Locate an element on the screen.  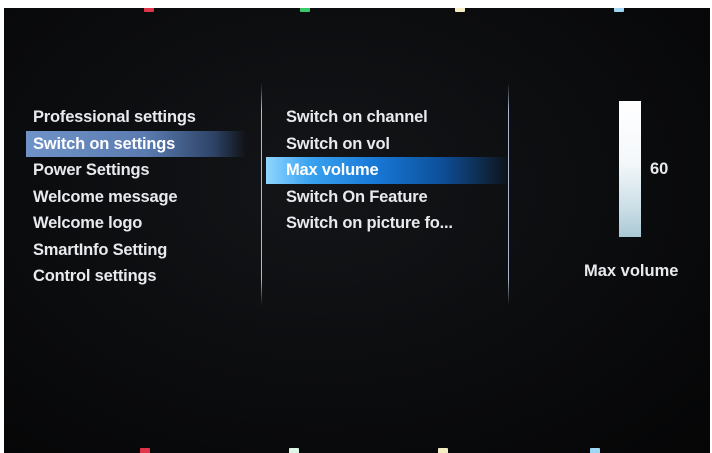
menu-item-power-settings: Power Settings is located at coordinates (136, 170).